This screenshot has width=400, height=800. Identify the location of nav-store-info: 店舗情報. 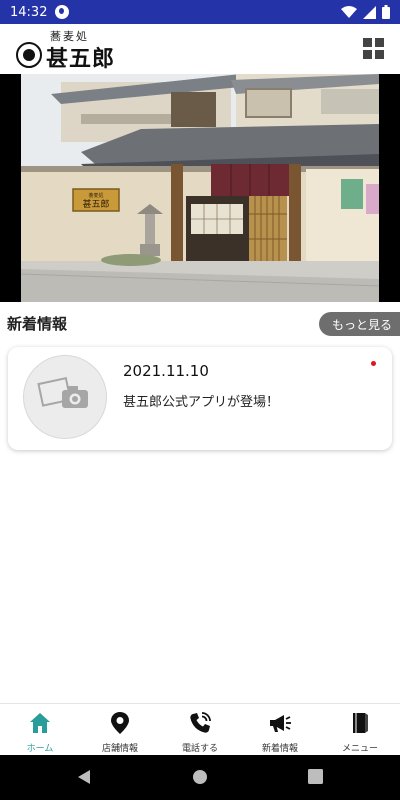
(120, 730).